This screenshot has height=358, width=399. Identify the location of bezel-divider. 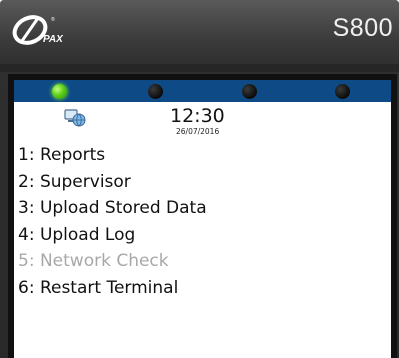
(199, 68).